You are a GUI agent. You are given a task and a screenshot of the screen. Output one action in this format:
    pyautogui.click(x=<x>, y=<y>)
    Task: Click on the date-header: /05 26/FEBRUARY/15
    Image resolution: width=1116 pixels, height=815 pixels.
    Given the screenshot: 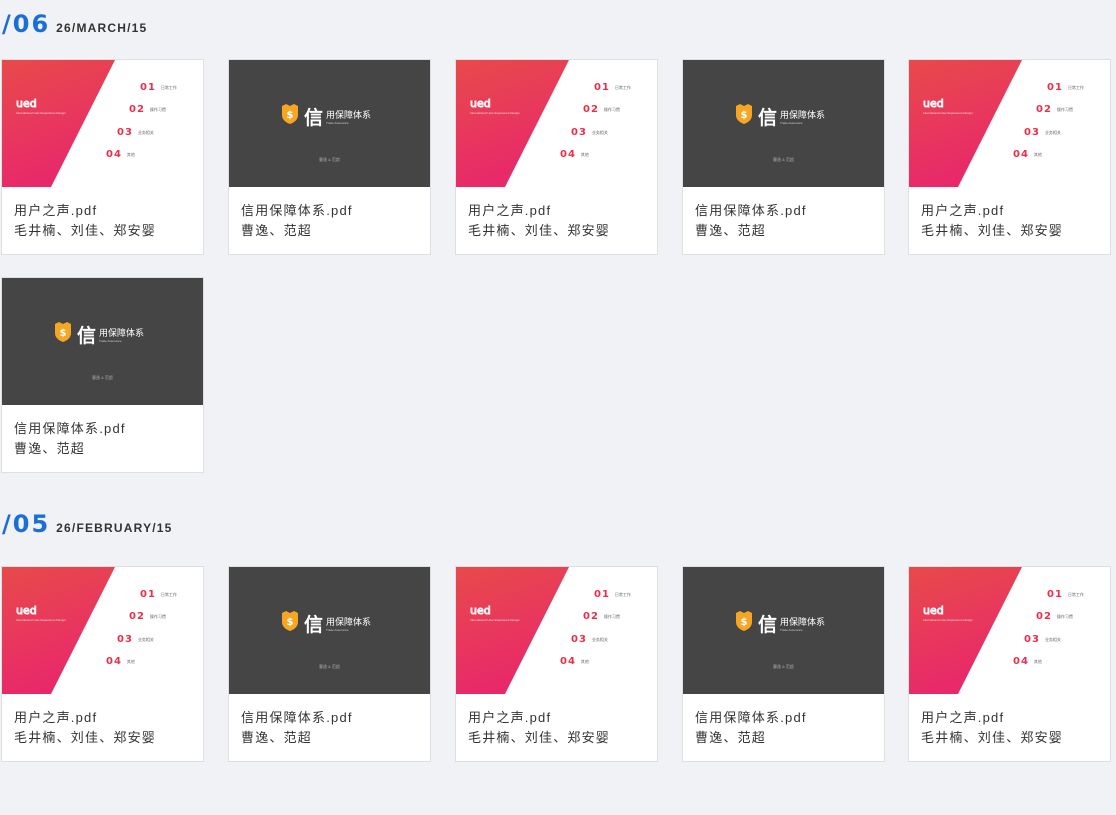 What is the action you would take?
    pyautogui.click(x=87, y=526)
    